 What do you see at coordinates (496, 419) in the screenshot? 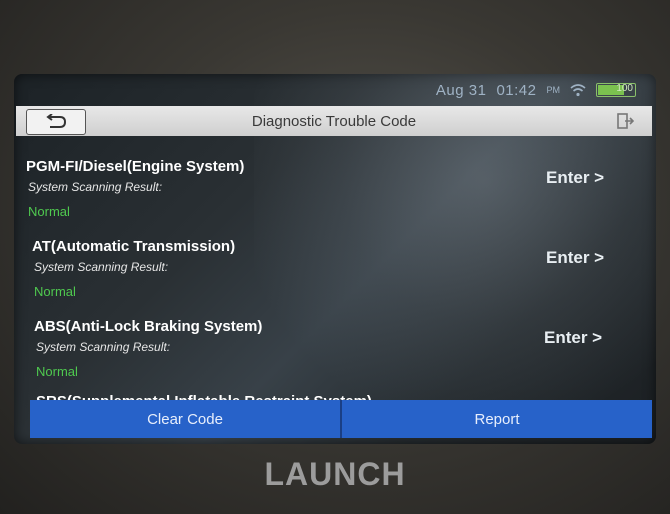
I see `report-button: Report` at bounding box center [496, 419].